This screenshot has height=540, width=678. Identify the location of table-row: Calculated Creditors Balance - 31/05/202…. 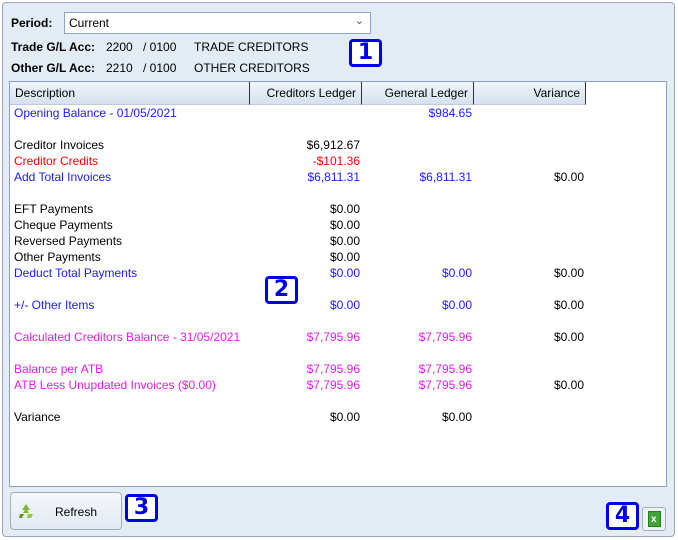
(298, 338).